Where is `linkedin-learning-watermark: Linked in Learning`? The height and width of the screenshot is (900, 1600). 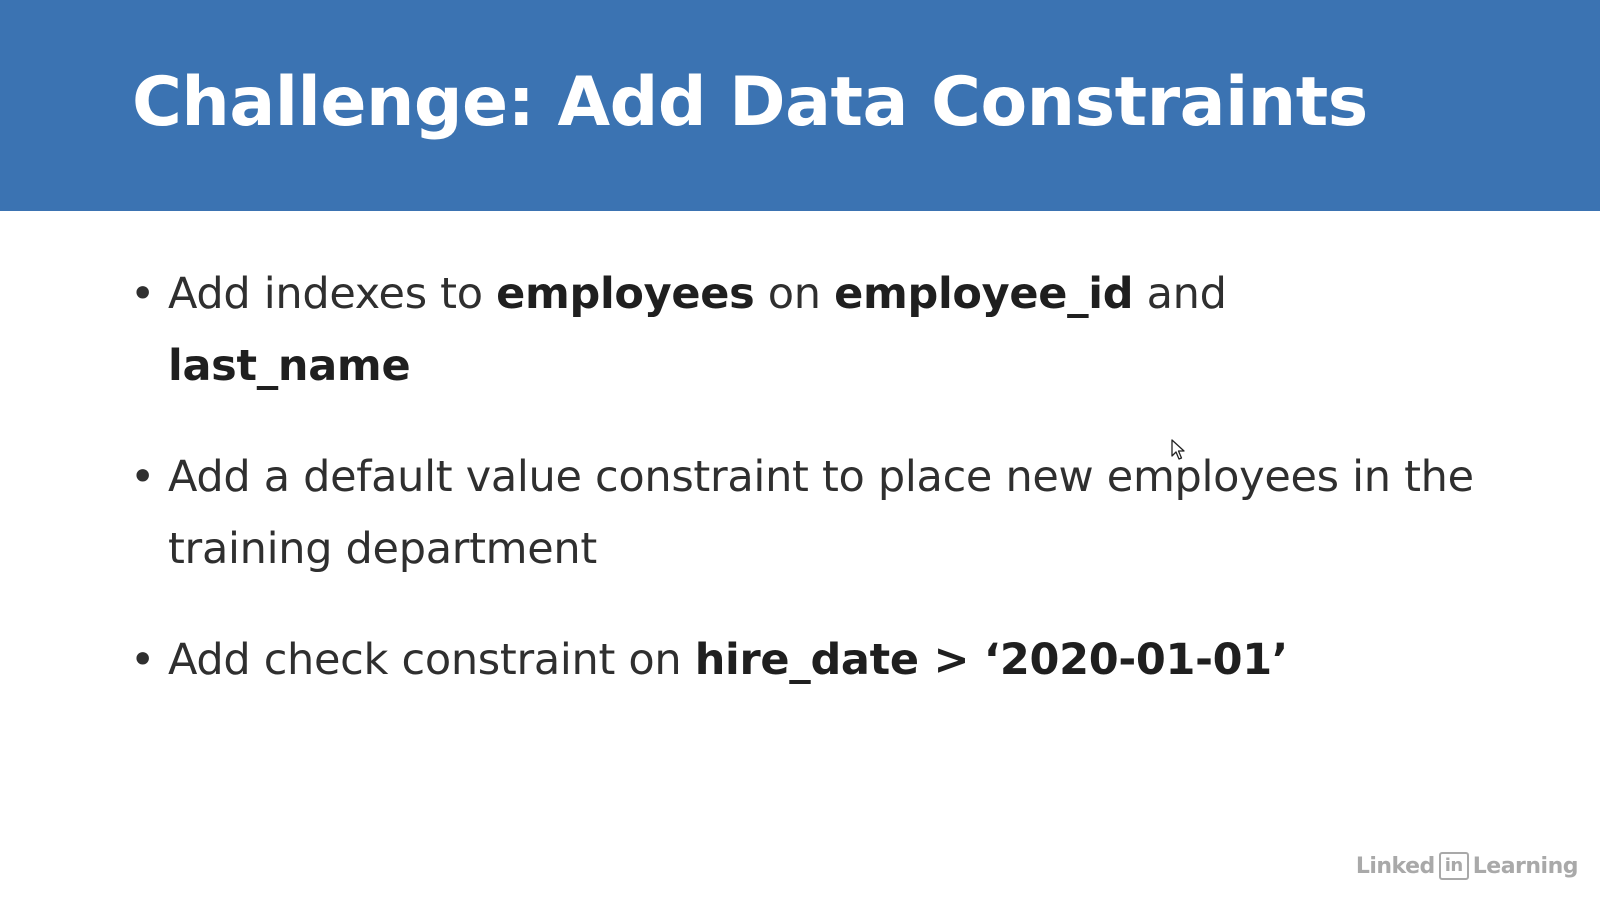
linkedin-learning-watermark: Linked in Learning is located at coordinates (1467, 866).